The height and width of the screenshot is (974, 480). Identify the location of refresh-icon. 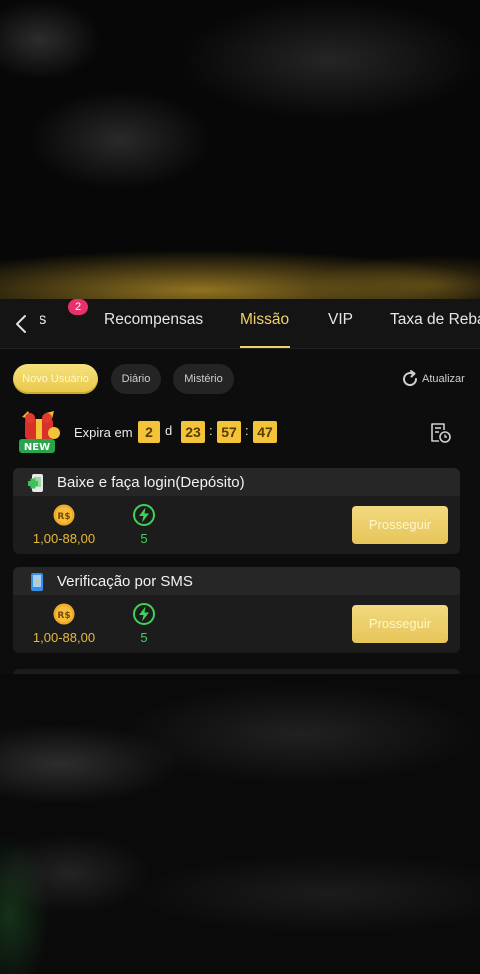
(410, 378).